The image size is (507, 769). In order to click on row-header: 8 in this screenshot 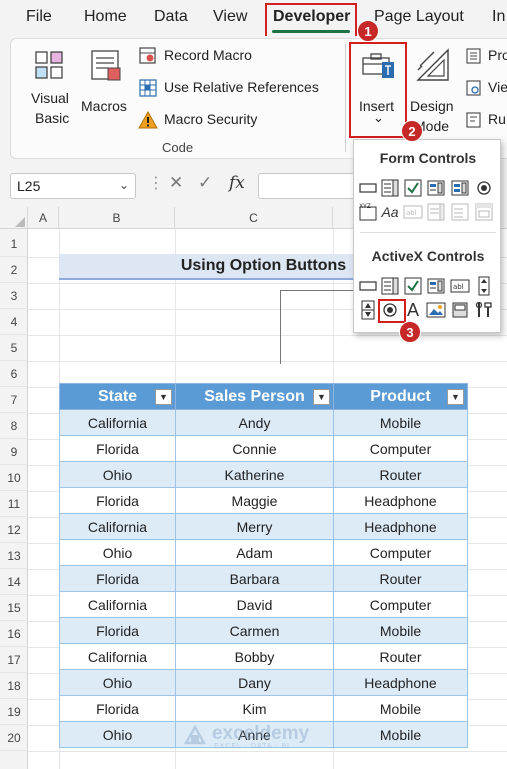, I will do `click(14, 426)`.